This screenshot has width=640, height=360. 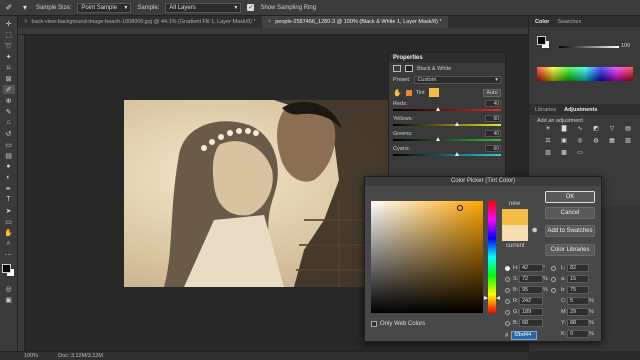 What do you see at coordinates (580, 128) in the screenshot?
I see `curves-icon: ∿` at bounding box center [580, 128].